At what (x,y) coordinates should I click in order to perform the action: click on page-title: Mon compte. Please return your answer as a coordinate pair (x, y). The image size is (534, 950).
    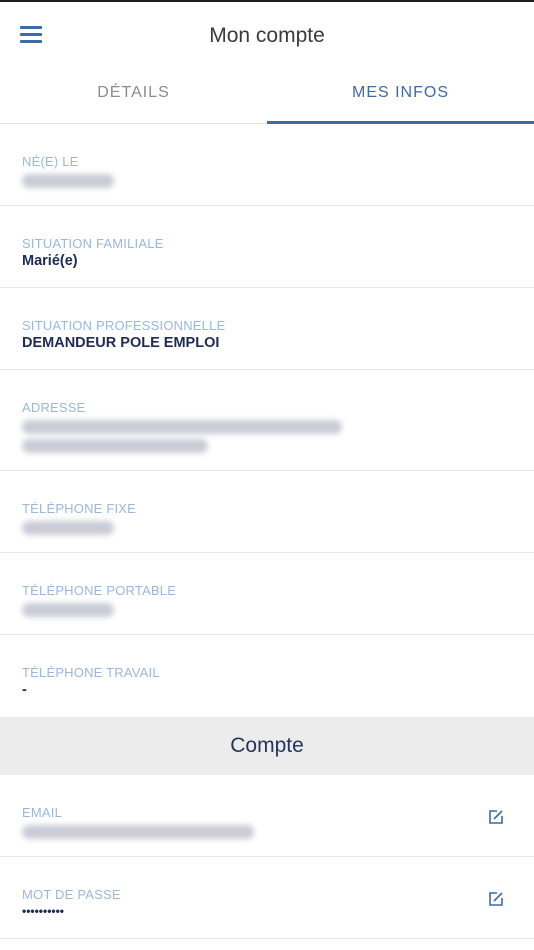
    Looking at the image, I should click on (267, 35).